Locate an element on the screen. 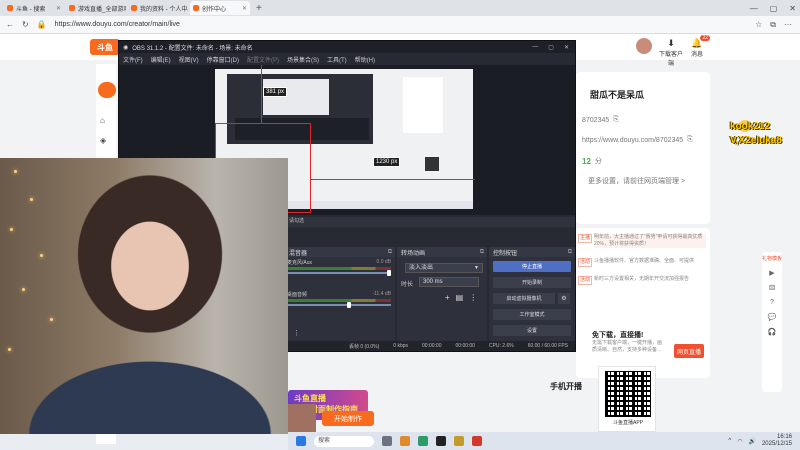 The height and width of the screenshot is (450, 800). messages-button: 🔔 消息 22 is located at coordinates (697, 46).